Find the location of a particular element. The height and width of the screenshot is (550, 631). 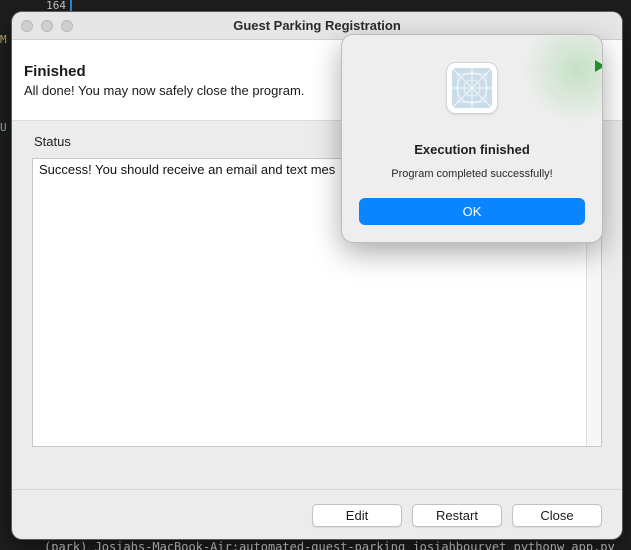

footer-divider is located at coordinates (317, 489).